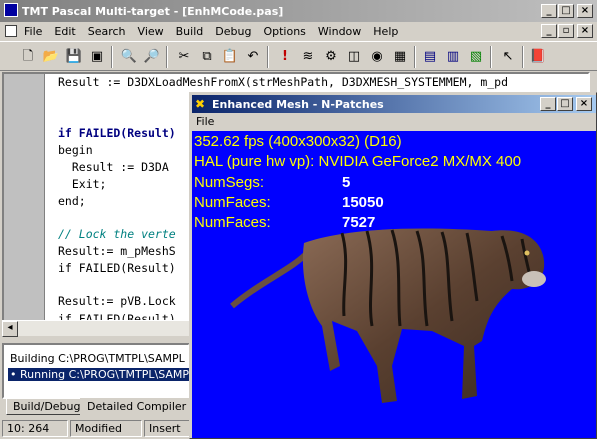 This screenshot has width=597, height=439. Describe the element at coordinates (339, 31) in the screenshot. I see `menu-window: Window` at that location.